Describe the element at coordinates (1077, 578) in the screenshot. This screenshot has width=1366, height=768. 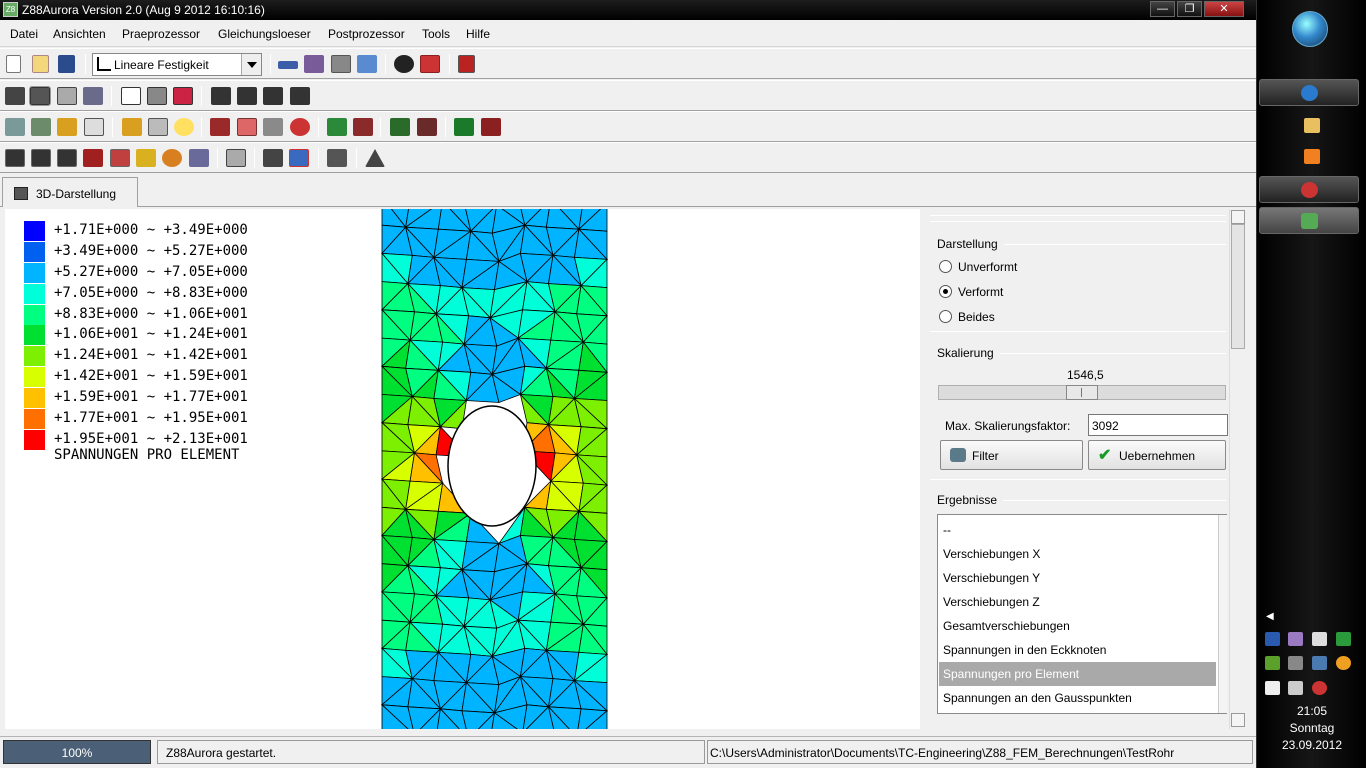
I see `results-list-item: Verschiebungen Y` at that location.